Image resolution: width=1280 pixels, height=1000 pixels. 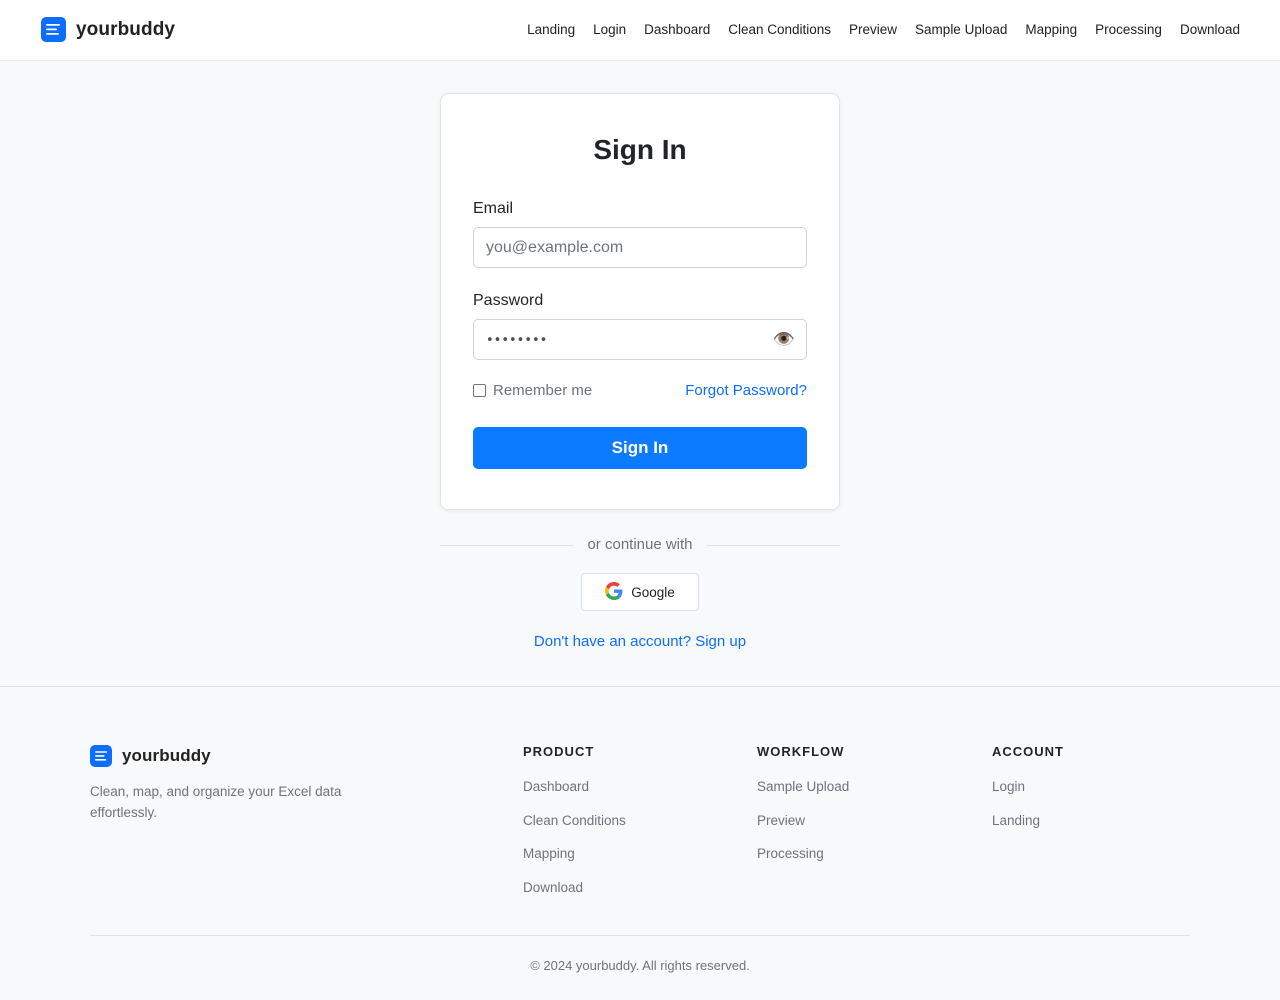 What do you see at coordinates (640, 965) in the screenshot?
I see `footer-copyright: © 2024 yourbuddy. All rights reserved.` at bounding box center [640, 965].